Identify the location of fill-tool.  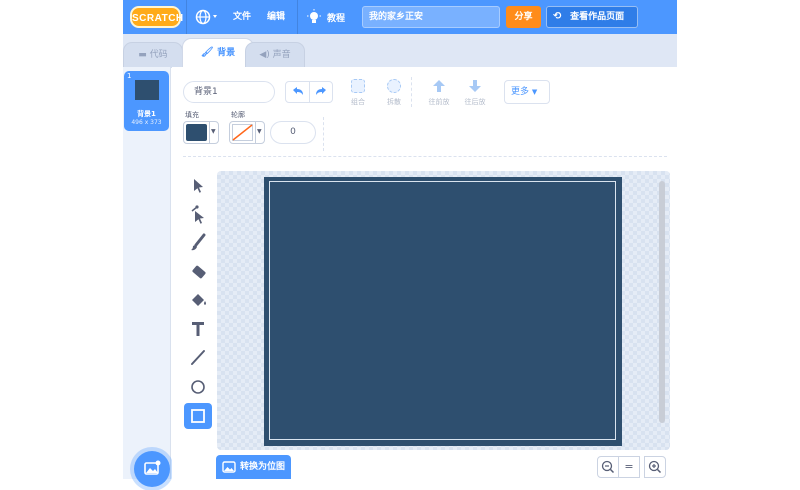
(198, 300).